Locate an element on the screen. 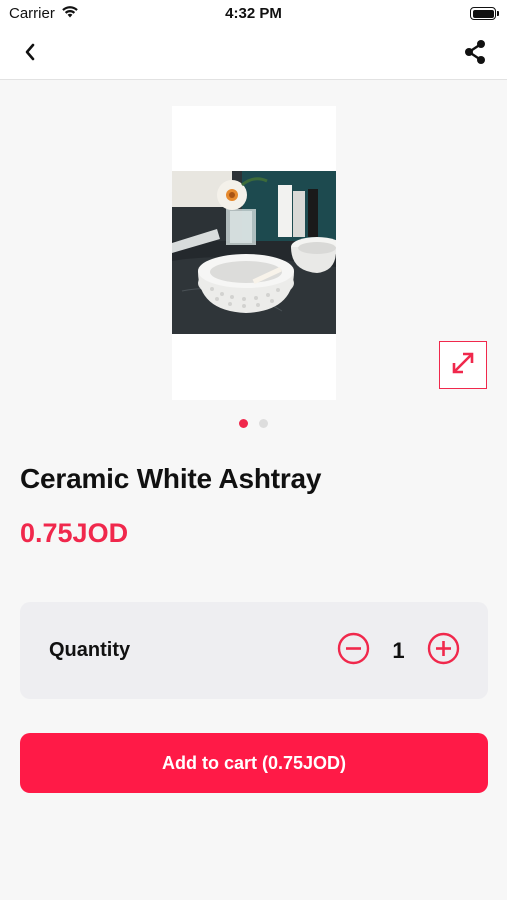  increase-quantity-button is located at coordinates (443, 651).